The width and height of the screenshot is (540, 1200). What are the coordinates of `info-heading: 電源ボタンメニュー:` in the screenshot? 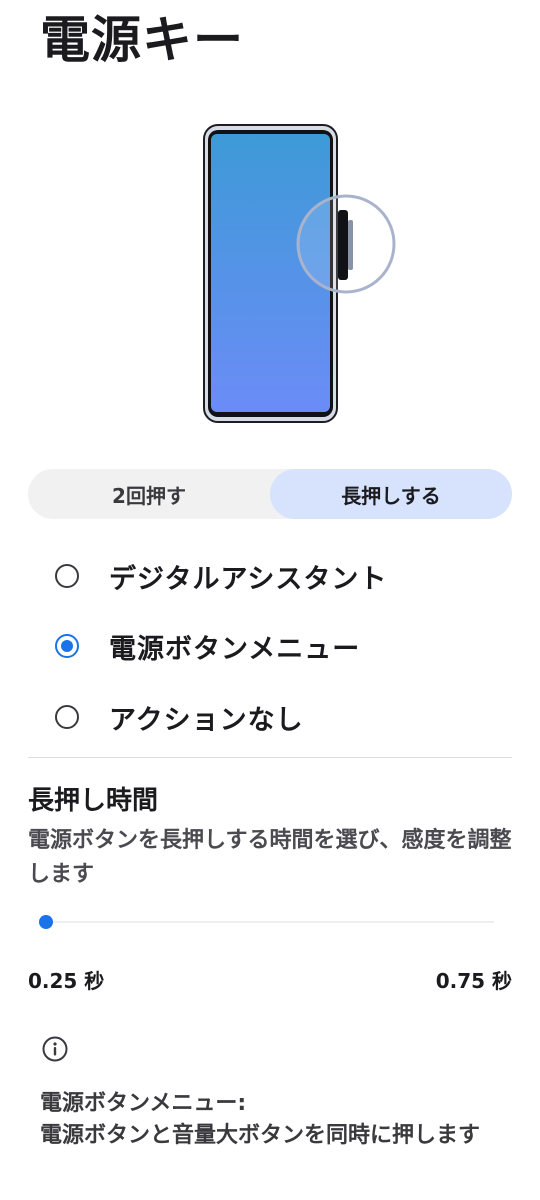 It's located at (143, 1103).